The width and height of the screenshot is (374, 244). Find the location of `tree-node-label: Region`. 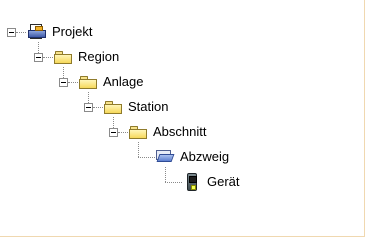

tree-node-label: Region is located at coordinates (99, 56).